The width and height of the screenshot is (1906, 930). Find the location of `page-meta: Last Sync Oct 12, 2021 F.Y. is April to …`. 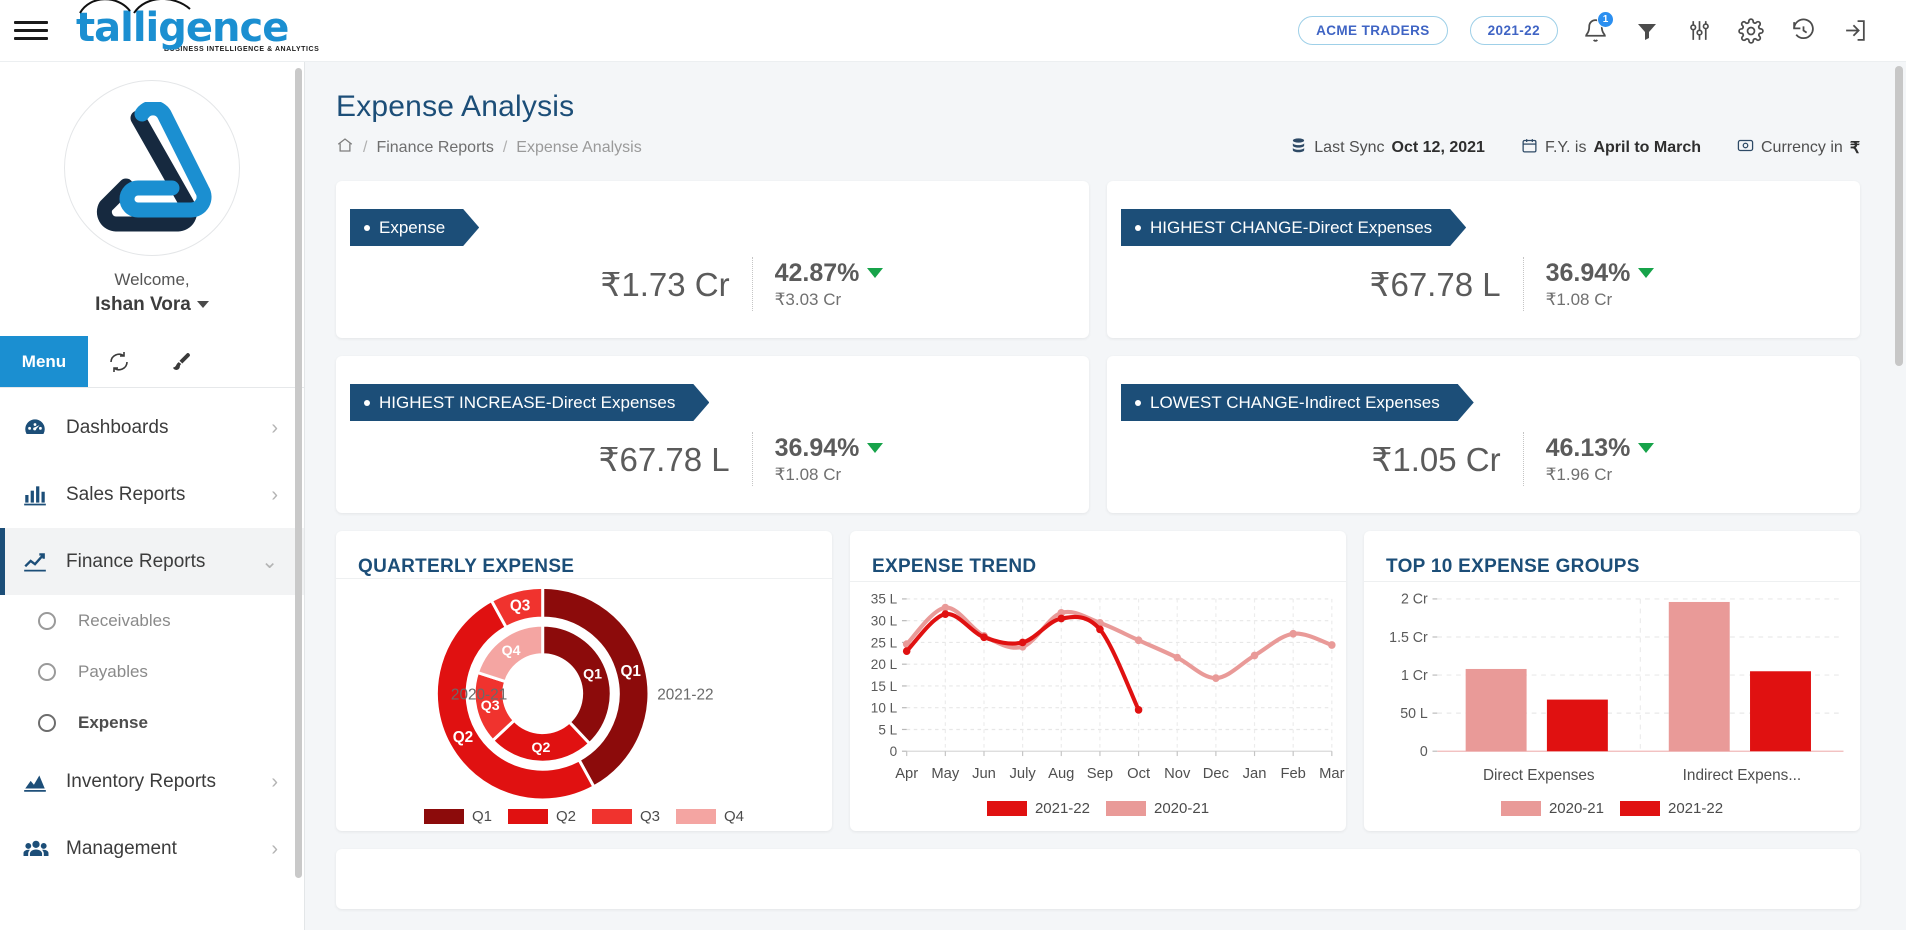

page-meta: Last Sync Oct 12, 2021 F.Y. is April to … is located at coordinates (1575, 148).